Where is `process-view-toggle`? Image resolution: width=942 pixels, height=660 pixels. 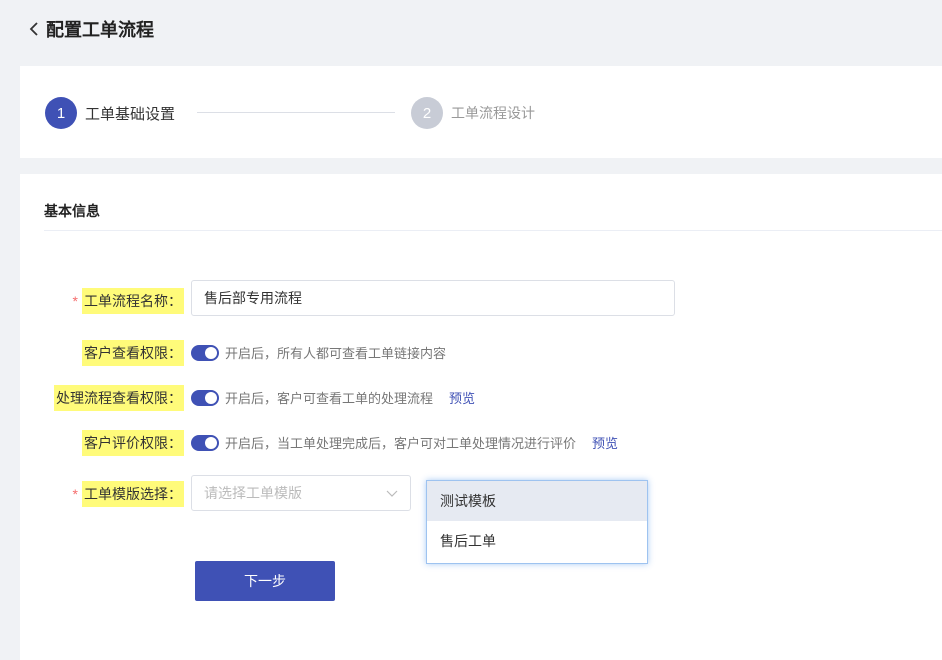
process-view-toggle is located at coordinates (205, 397).